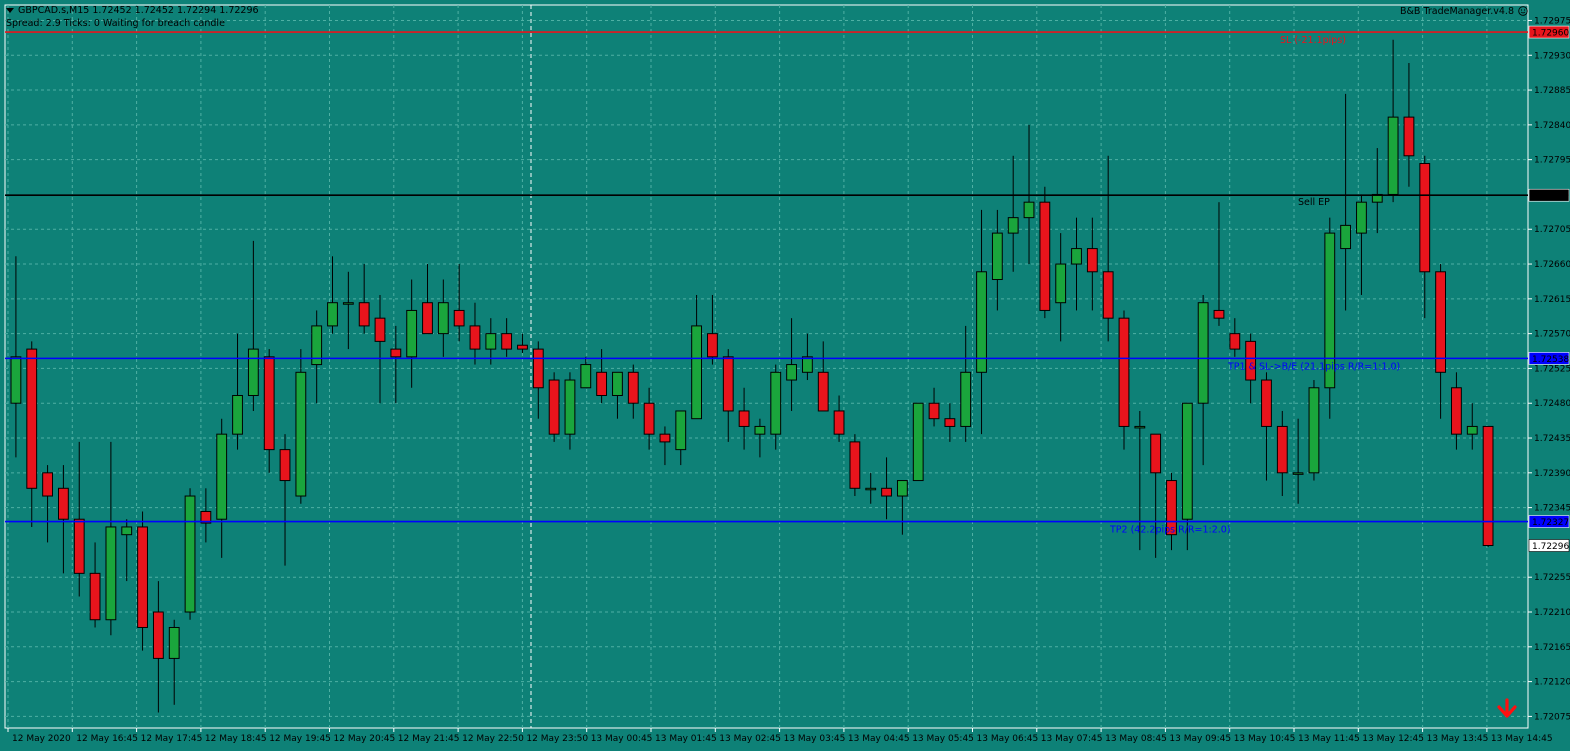  Describe the element at coordinates (1550, 547) in the screenshot. I see `bid-axis-tag-label: 1.72296` at that location.